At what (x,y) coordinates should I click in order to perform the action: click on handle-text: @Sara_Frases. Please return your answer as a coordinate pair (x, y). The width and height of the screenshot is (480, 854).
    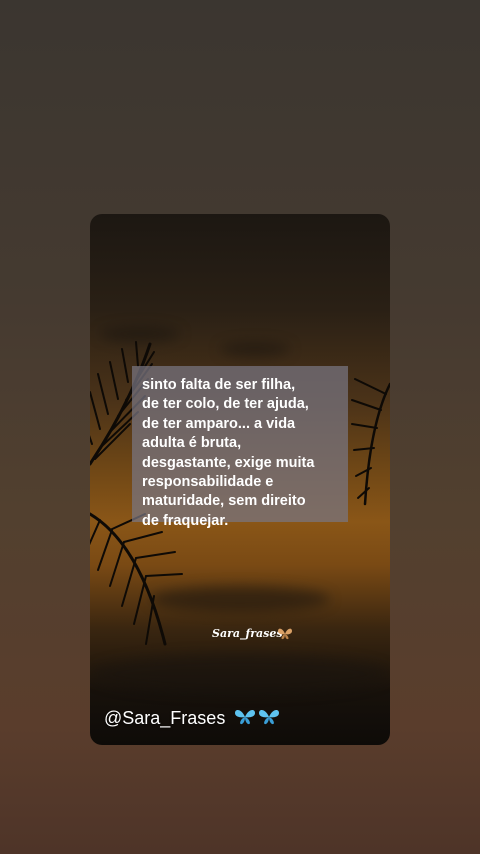
    Looking at the image, I should click on (165, 718).